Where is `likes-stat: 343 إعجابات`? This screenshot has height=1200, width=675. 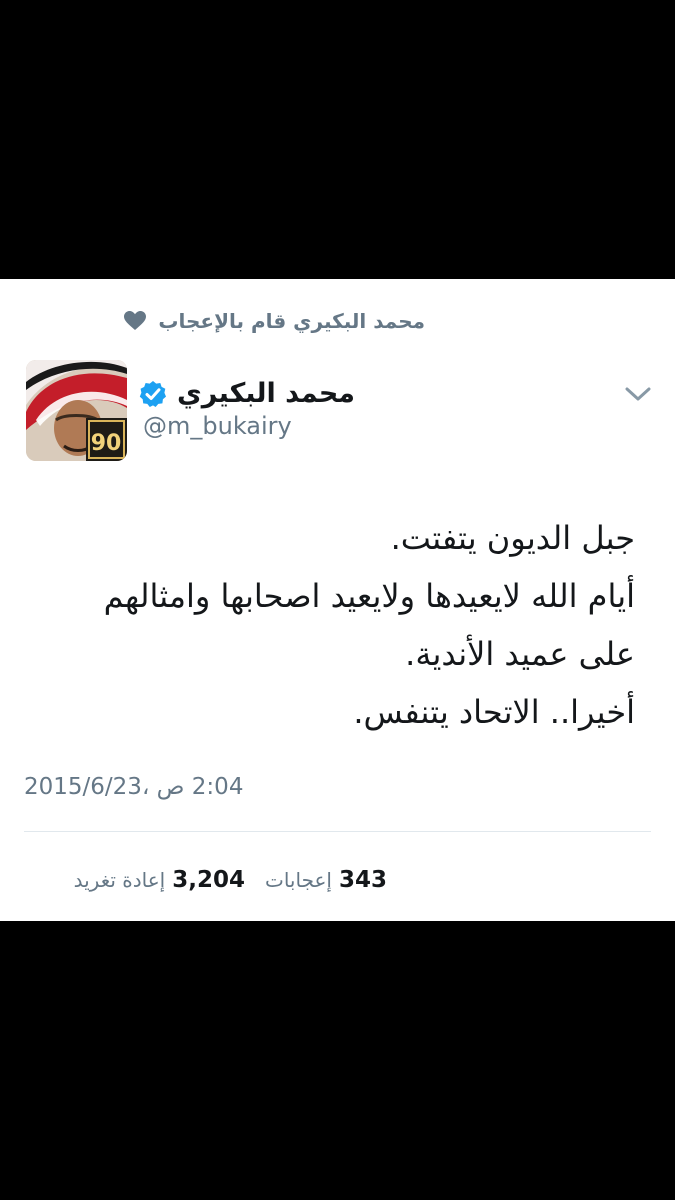
likes-stat: 343 إعجابات is located at coordinates (326, 880).